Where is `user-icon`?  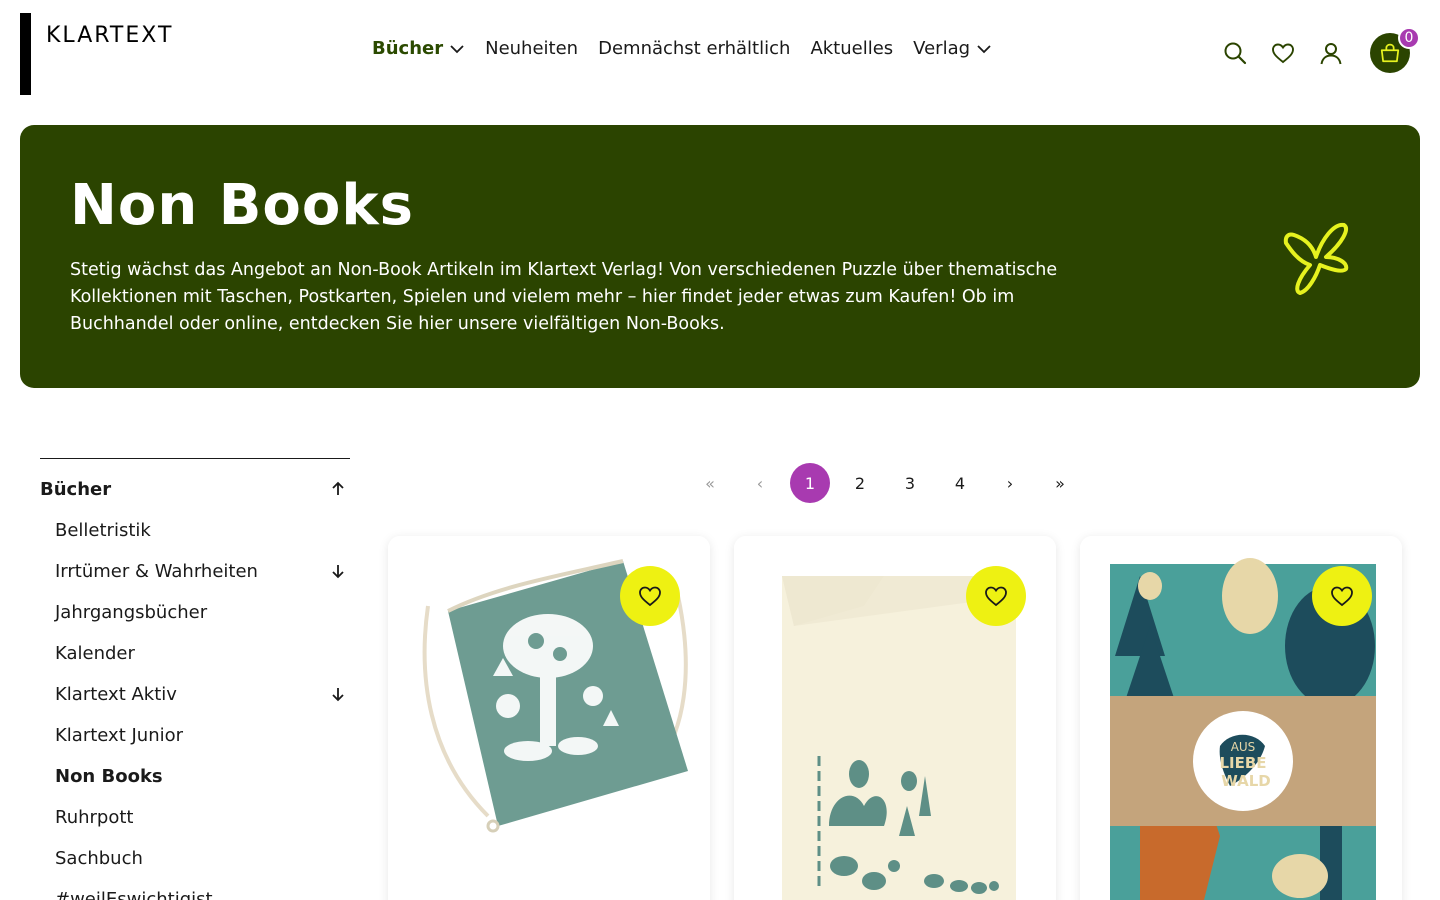
user-icon is located at coordinates (1331, 54).